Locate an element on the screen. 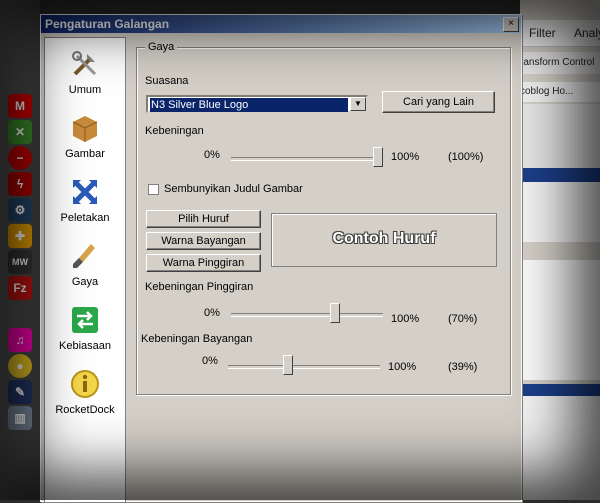 This screenshot has width=600, height=503. outline-opacity-label: Kebeningan Pinggiran is located at coordinates (199, 287).